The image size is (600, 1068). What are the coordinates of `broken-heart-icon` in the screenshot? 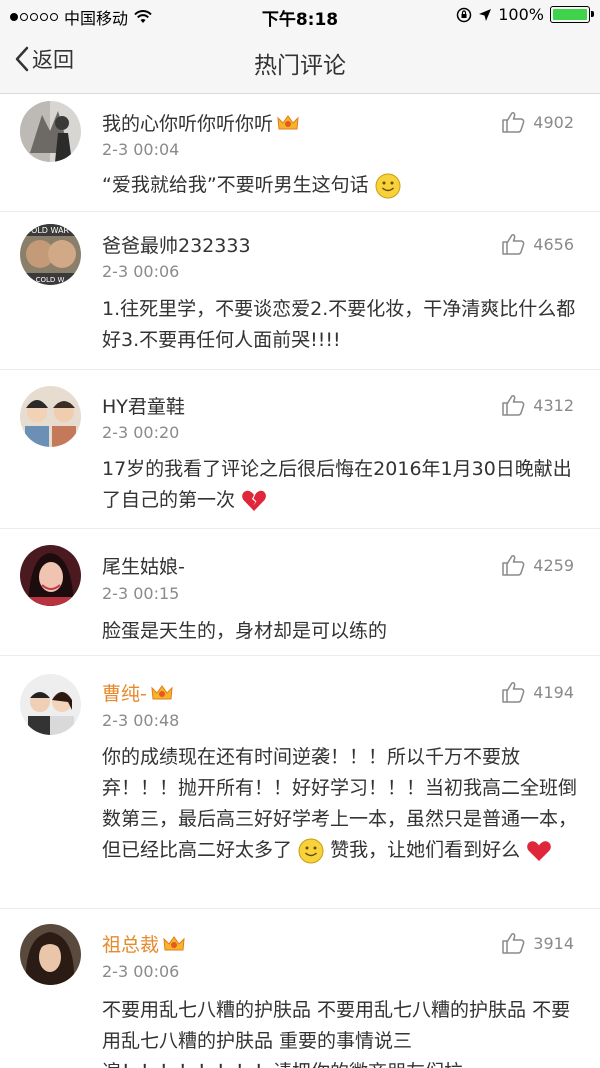 It's located at (254, 500).